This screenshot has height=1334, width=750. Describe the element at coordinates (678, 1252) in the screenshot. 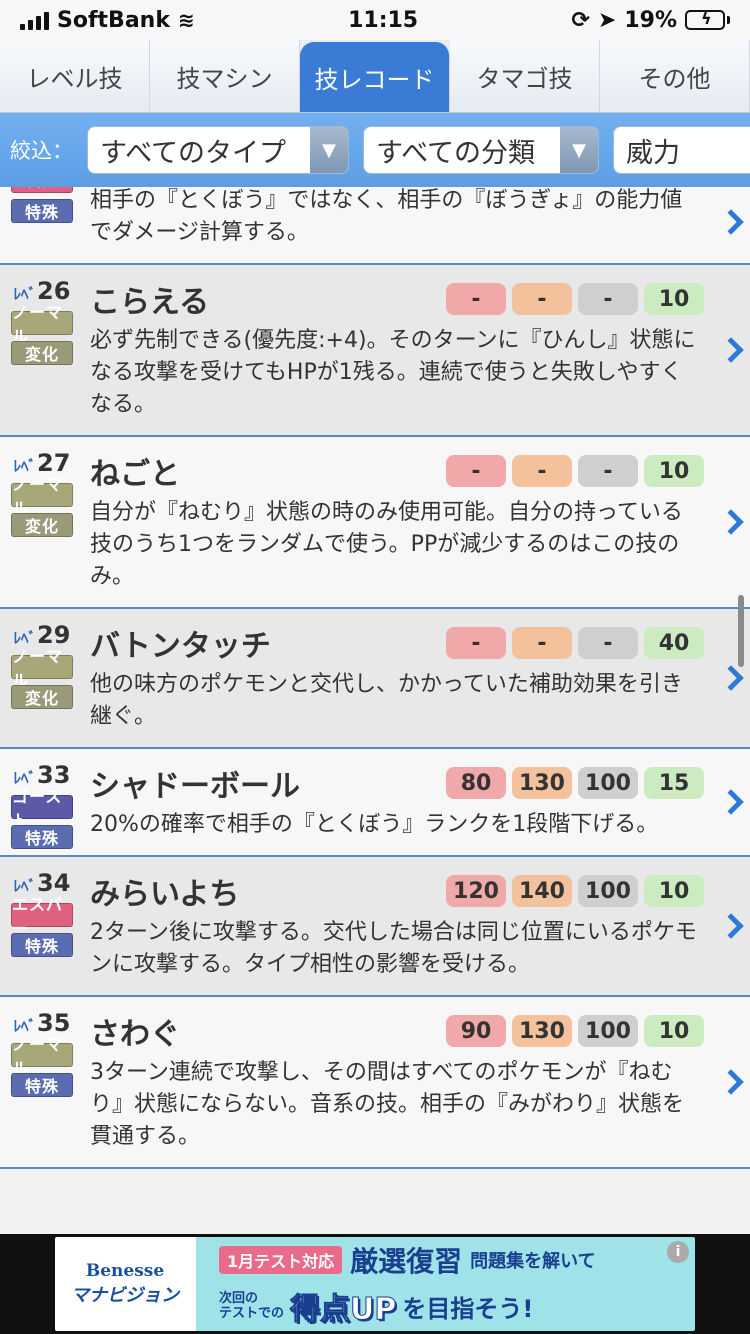

I see `info-icon: i` at that location.